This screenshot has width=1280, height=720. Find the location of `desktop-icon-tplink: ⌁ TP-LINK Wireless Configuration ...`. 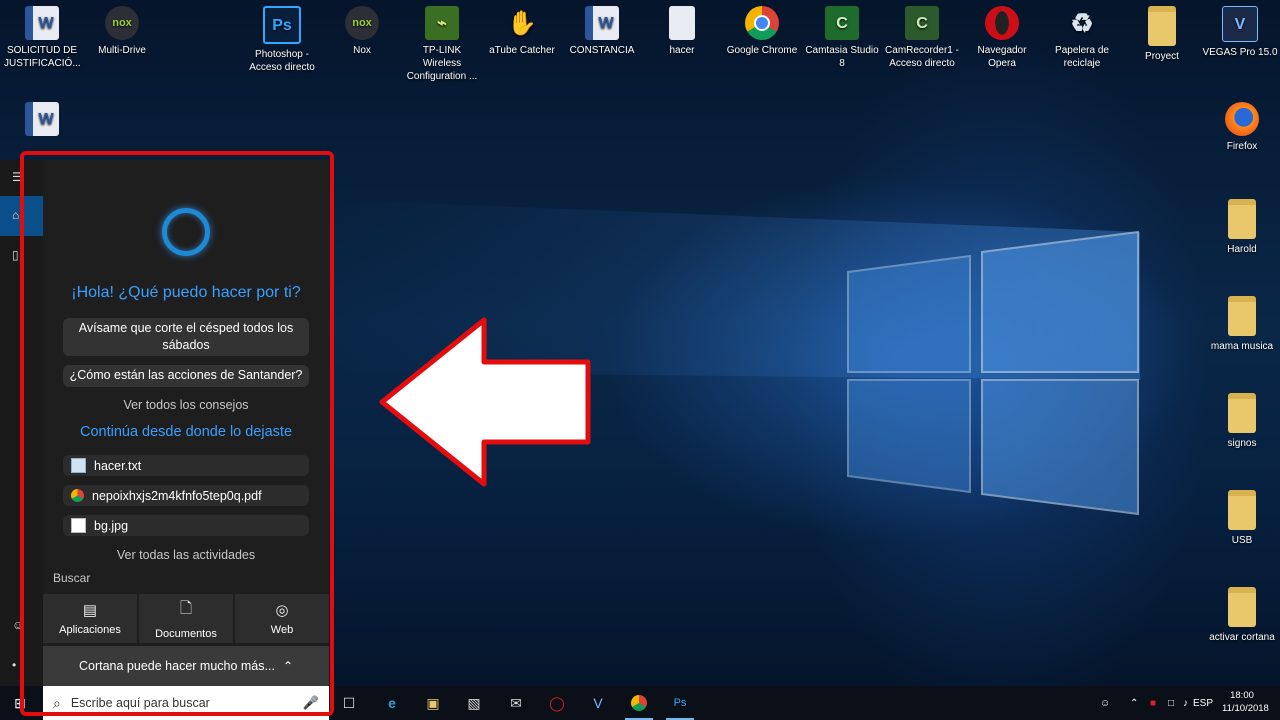

desktop-icon-tplink: ⌁ TP-LINK Wireless Configuration ... is located at coordinates (442, 41).